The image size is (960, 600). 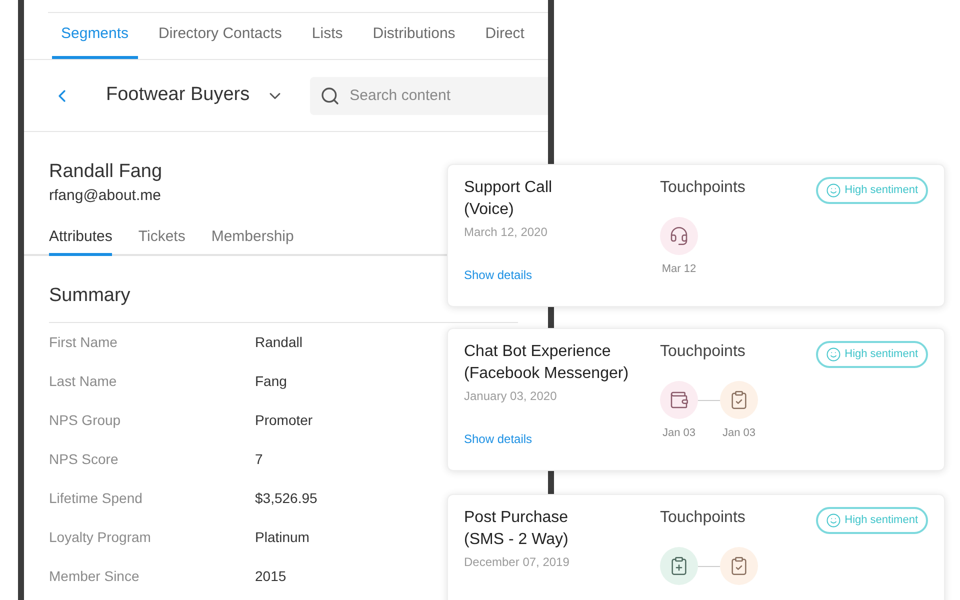 What do you see at coordinates (271, 381) in the screenshot?
I see `attribute-value: Fang` at bounding box center [271, 381].